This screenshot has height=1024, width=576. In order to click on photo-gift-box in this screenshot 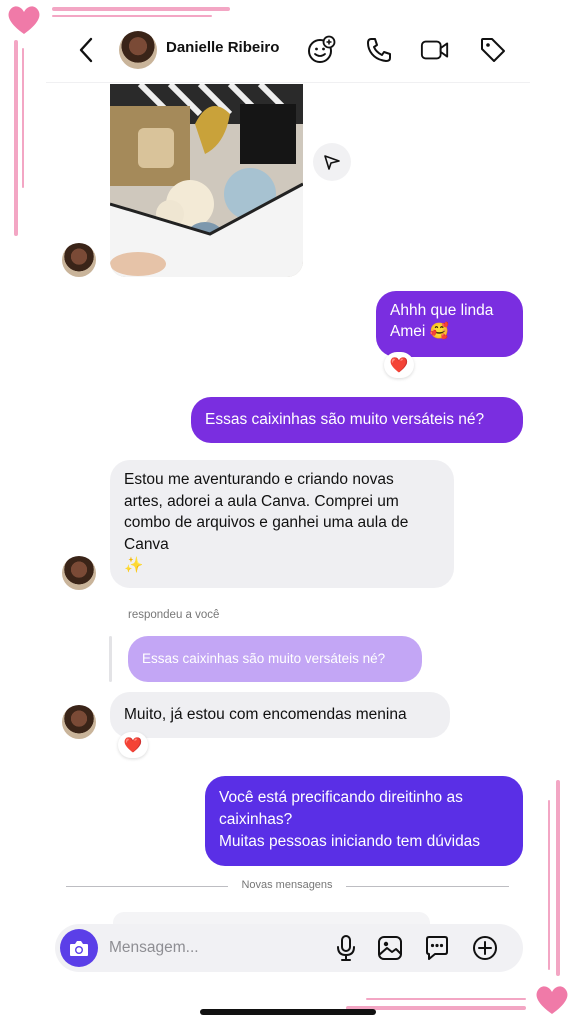, I will do `click(206, 180)`.